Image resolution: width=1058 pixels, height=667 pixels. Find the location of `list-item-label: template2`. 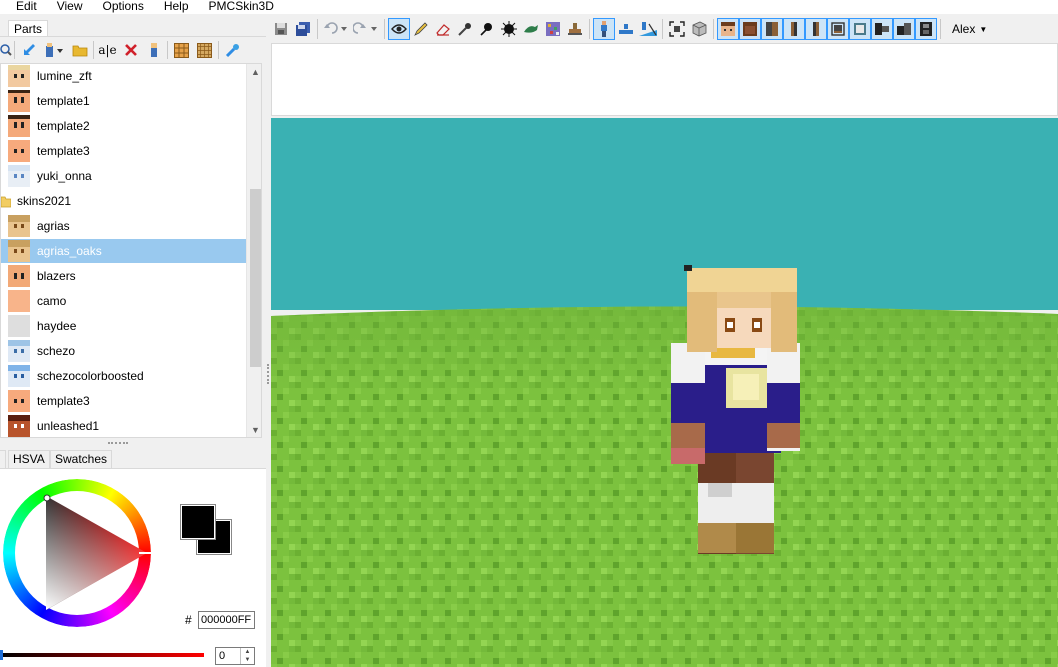

list-item-label: template2 is located at coordinates (63, 126).